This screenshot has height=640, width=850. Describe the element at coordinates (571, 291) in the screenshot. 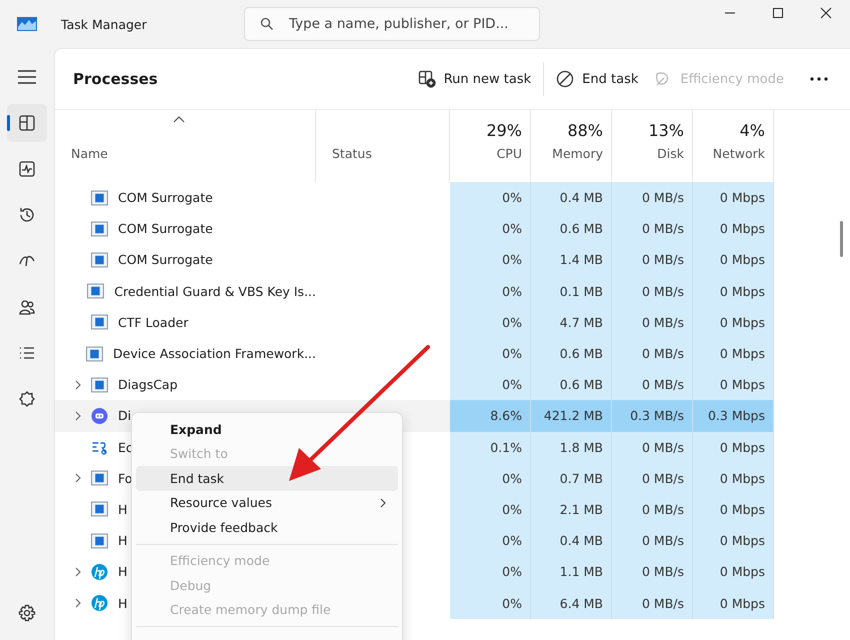

I see `usage-cell: 0.1 MB` at that location.